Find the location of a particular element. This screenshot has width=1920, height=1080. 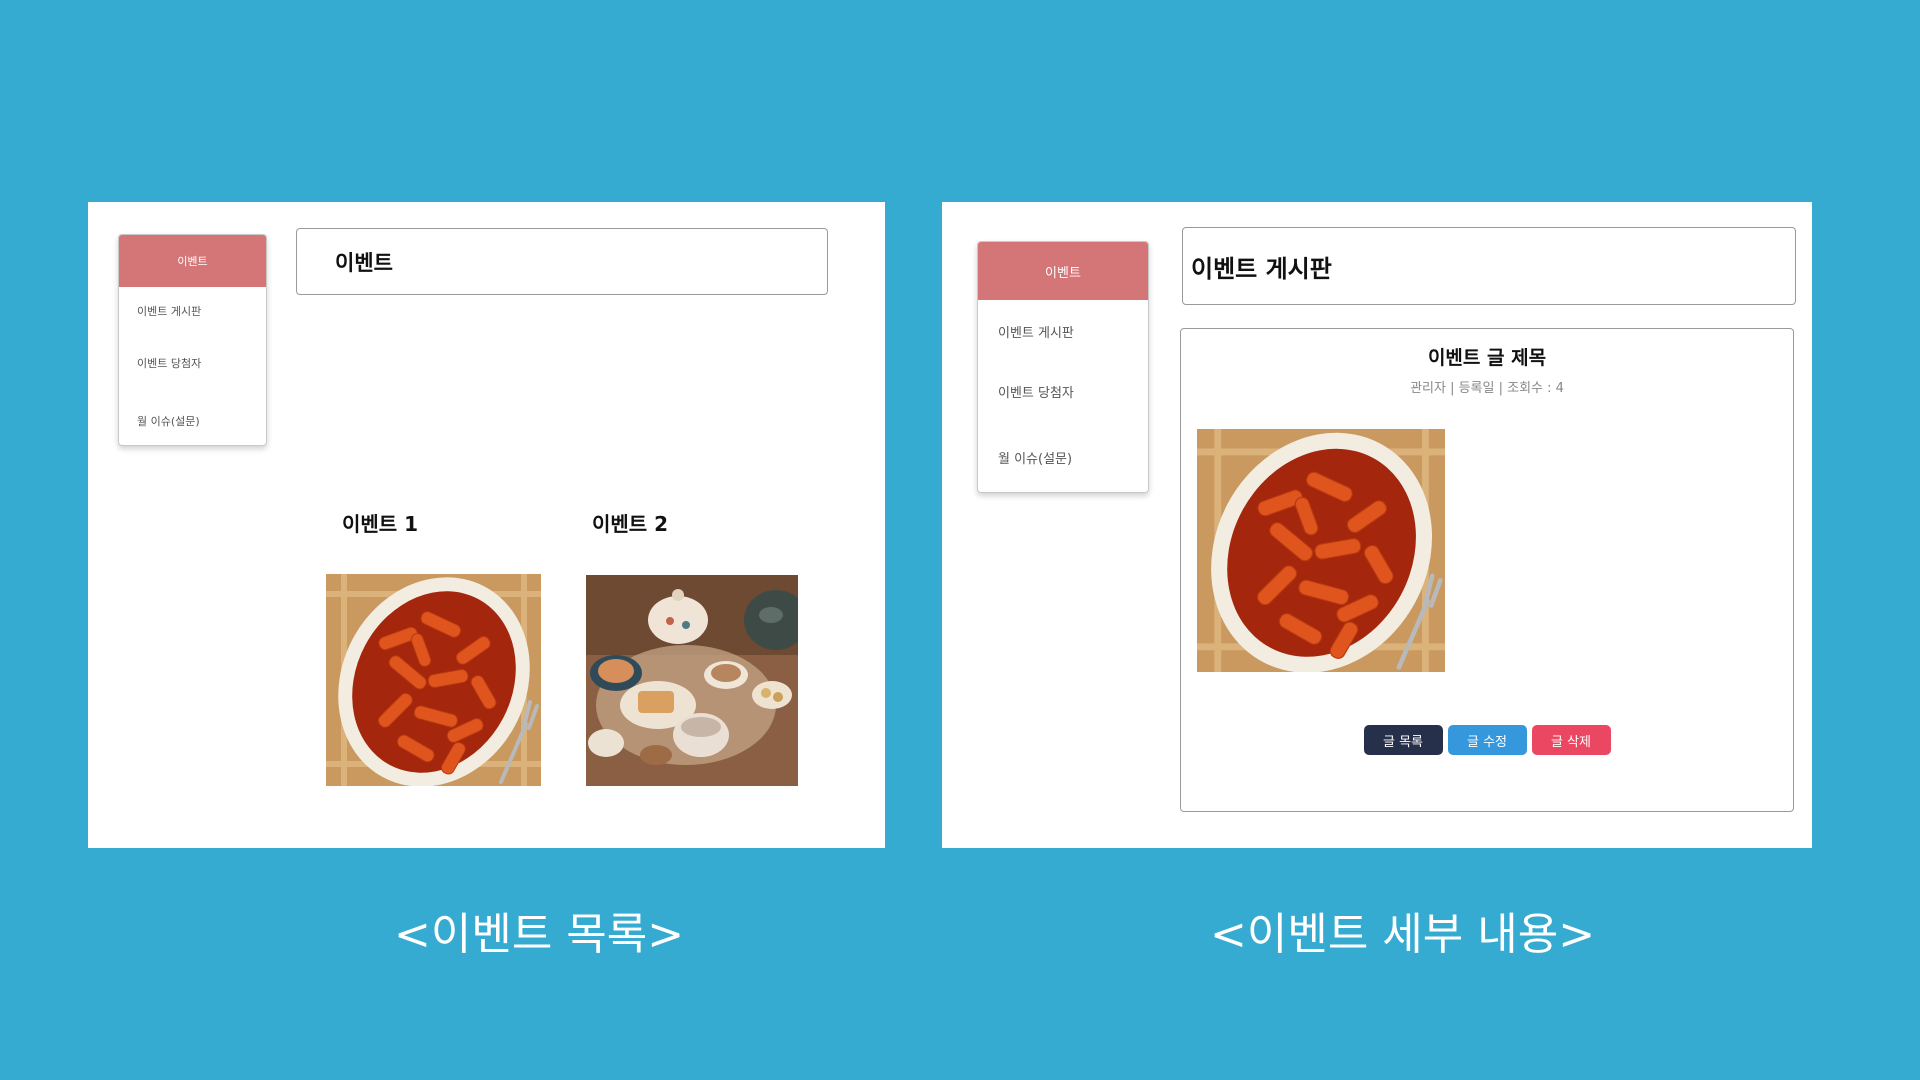

event-2-thumbnail is located at coordinates (692, 680).